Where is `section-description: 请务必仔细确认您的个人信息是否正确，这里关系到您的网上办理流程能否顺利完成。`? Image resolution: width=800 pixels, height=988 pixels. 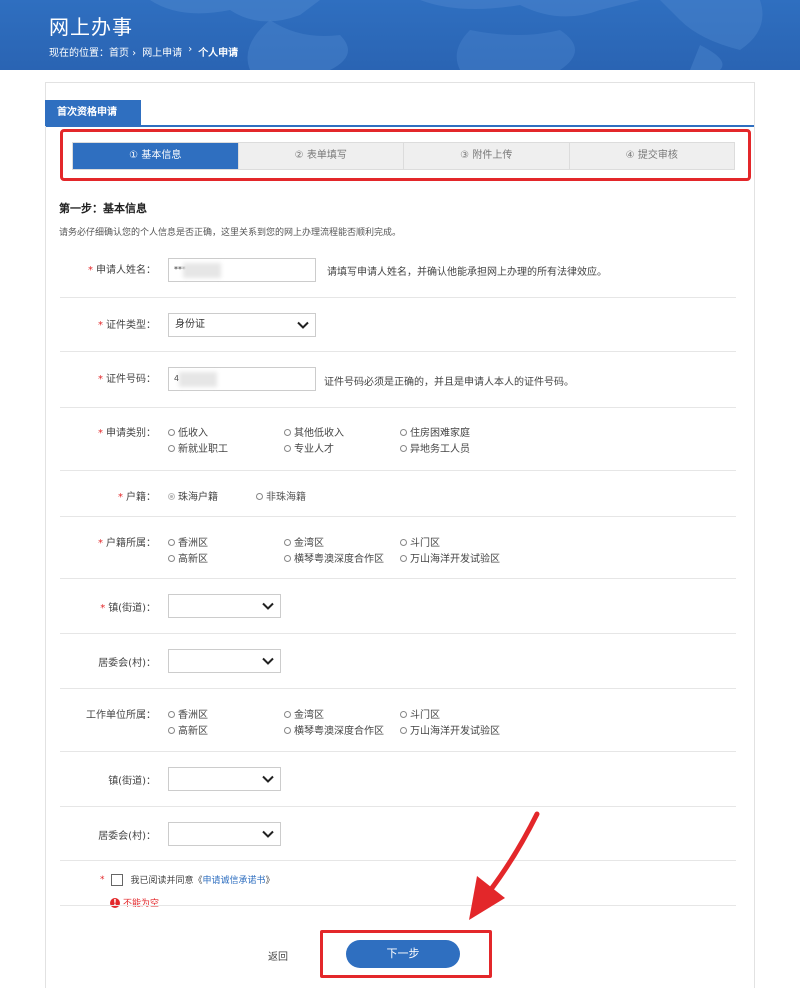
section-description: 请务必仔细确认您的个人信息是否正确，这里关系到您的网上办理流程能否顺利完成。 is located at coordinates (230, 233).